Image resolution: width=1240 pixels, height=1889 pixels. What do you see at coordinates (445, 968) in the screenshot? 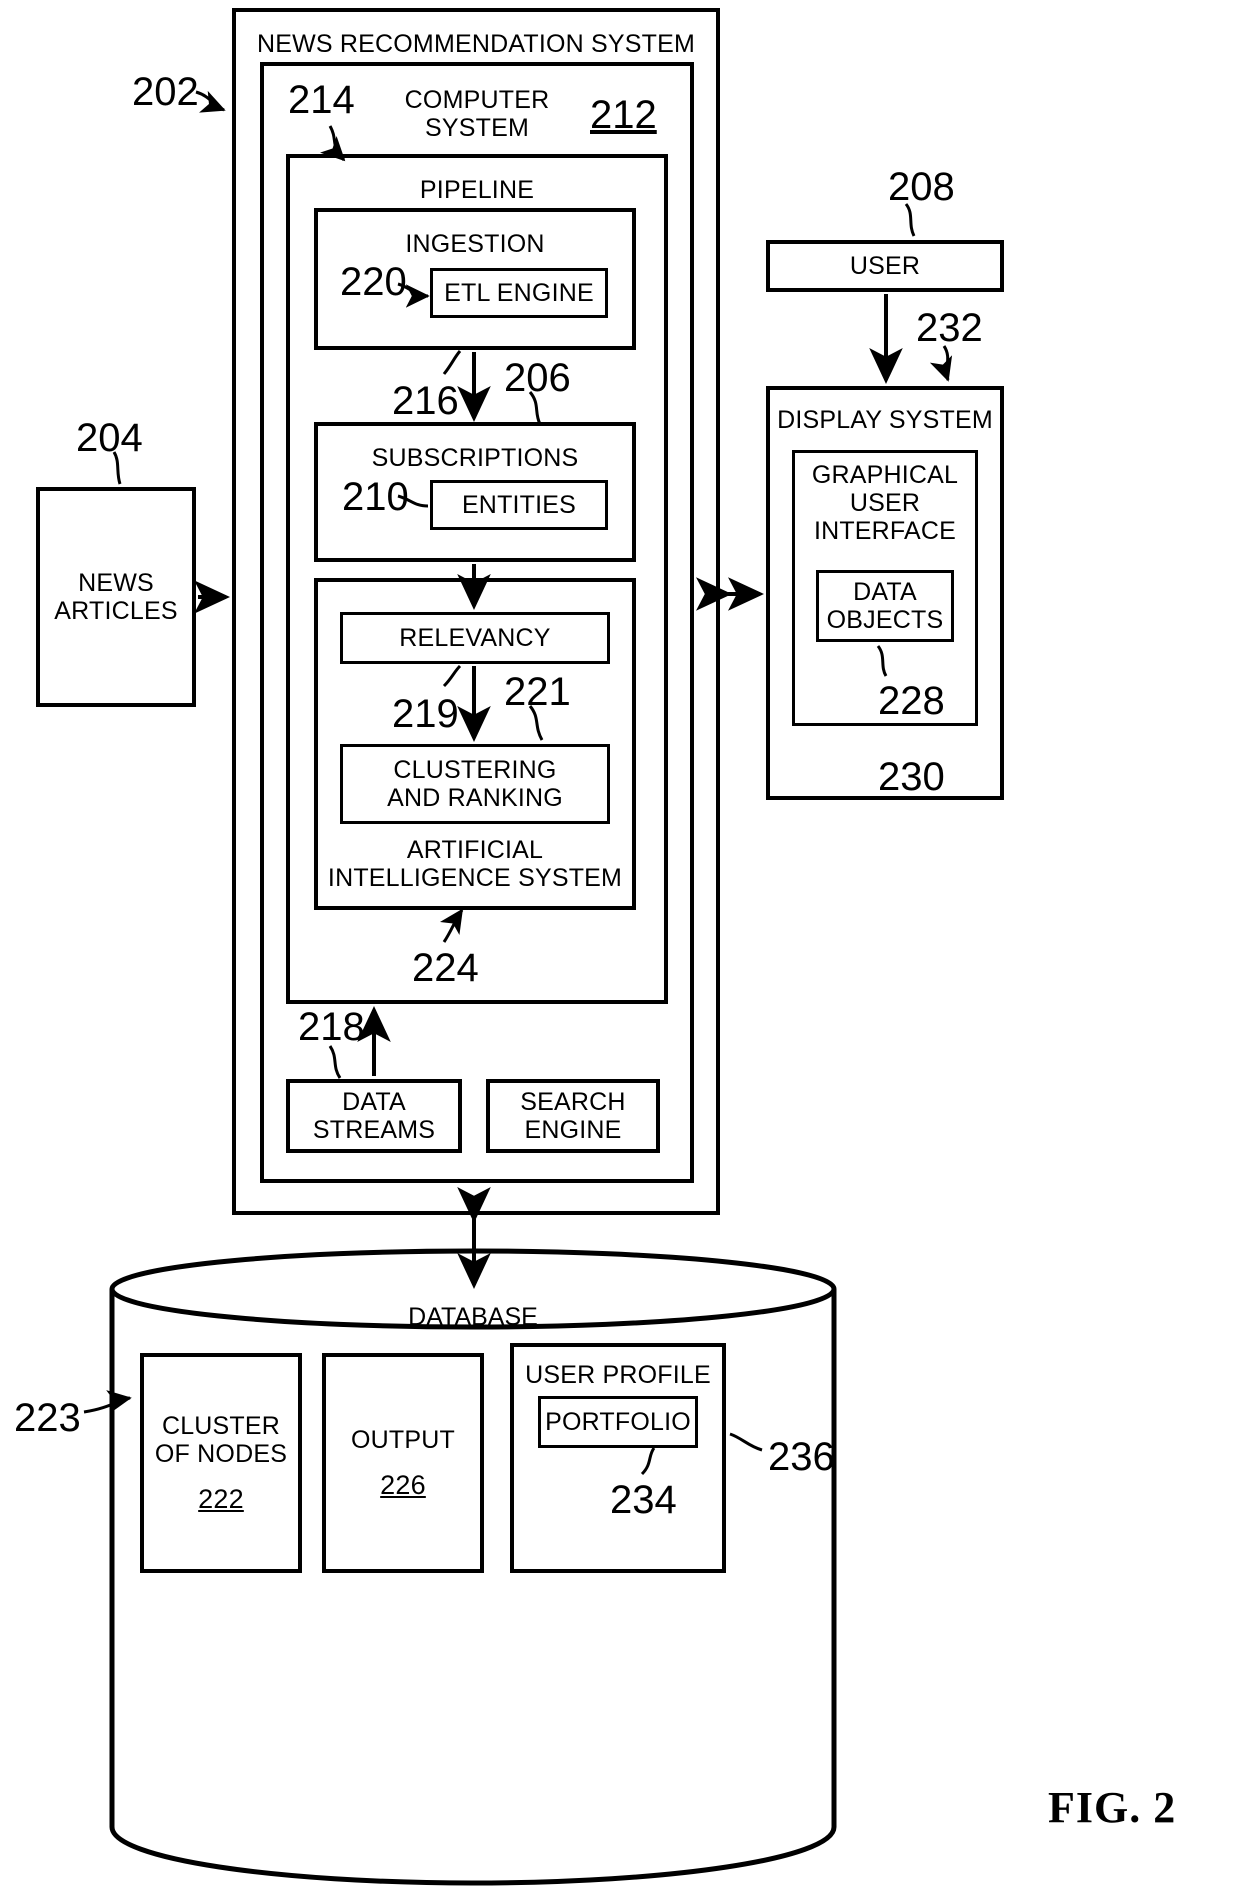
I see `ref-224: 224` at bounding box center [445, 968].